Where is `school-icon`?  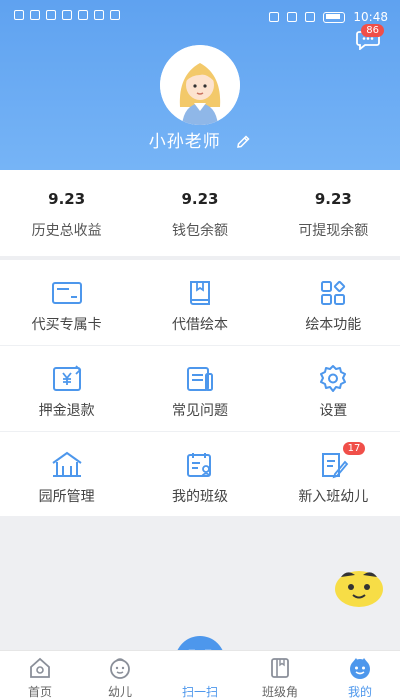
school-icon is located at coordinates (67, 464).